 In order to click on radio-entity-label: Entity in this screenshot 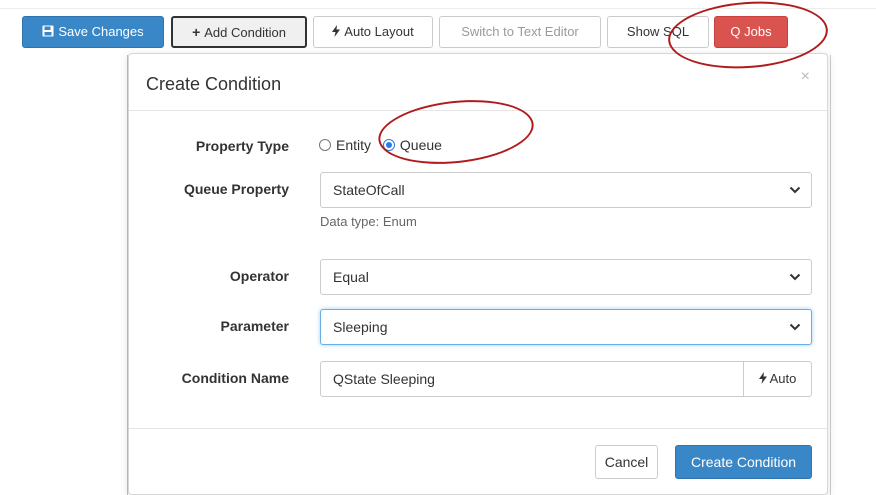, I will do `click(354, 145)`.